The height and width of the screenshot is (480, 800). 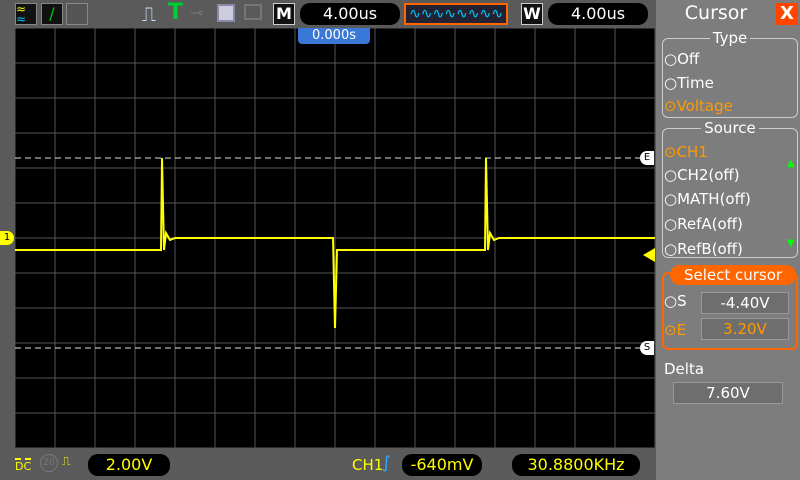 What do you see at coordinates (702, 175) in the screenshot?
I see `source-ch2: ○CH2(off)` at bounding box center [702, 175].